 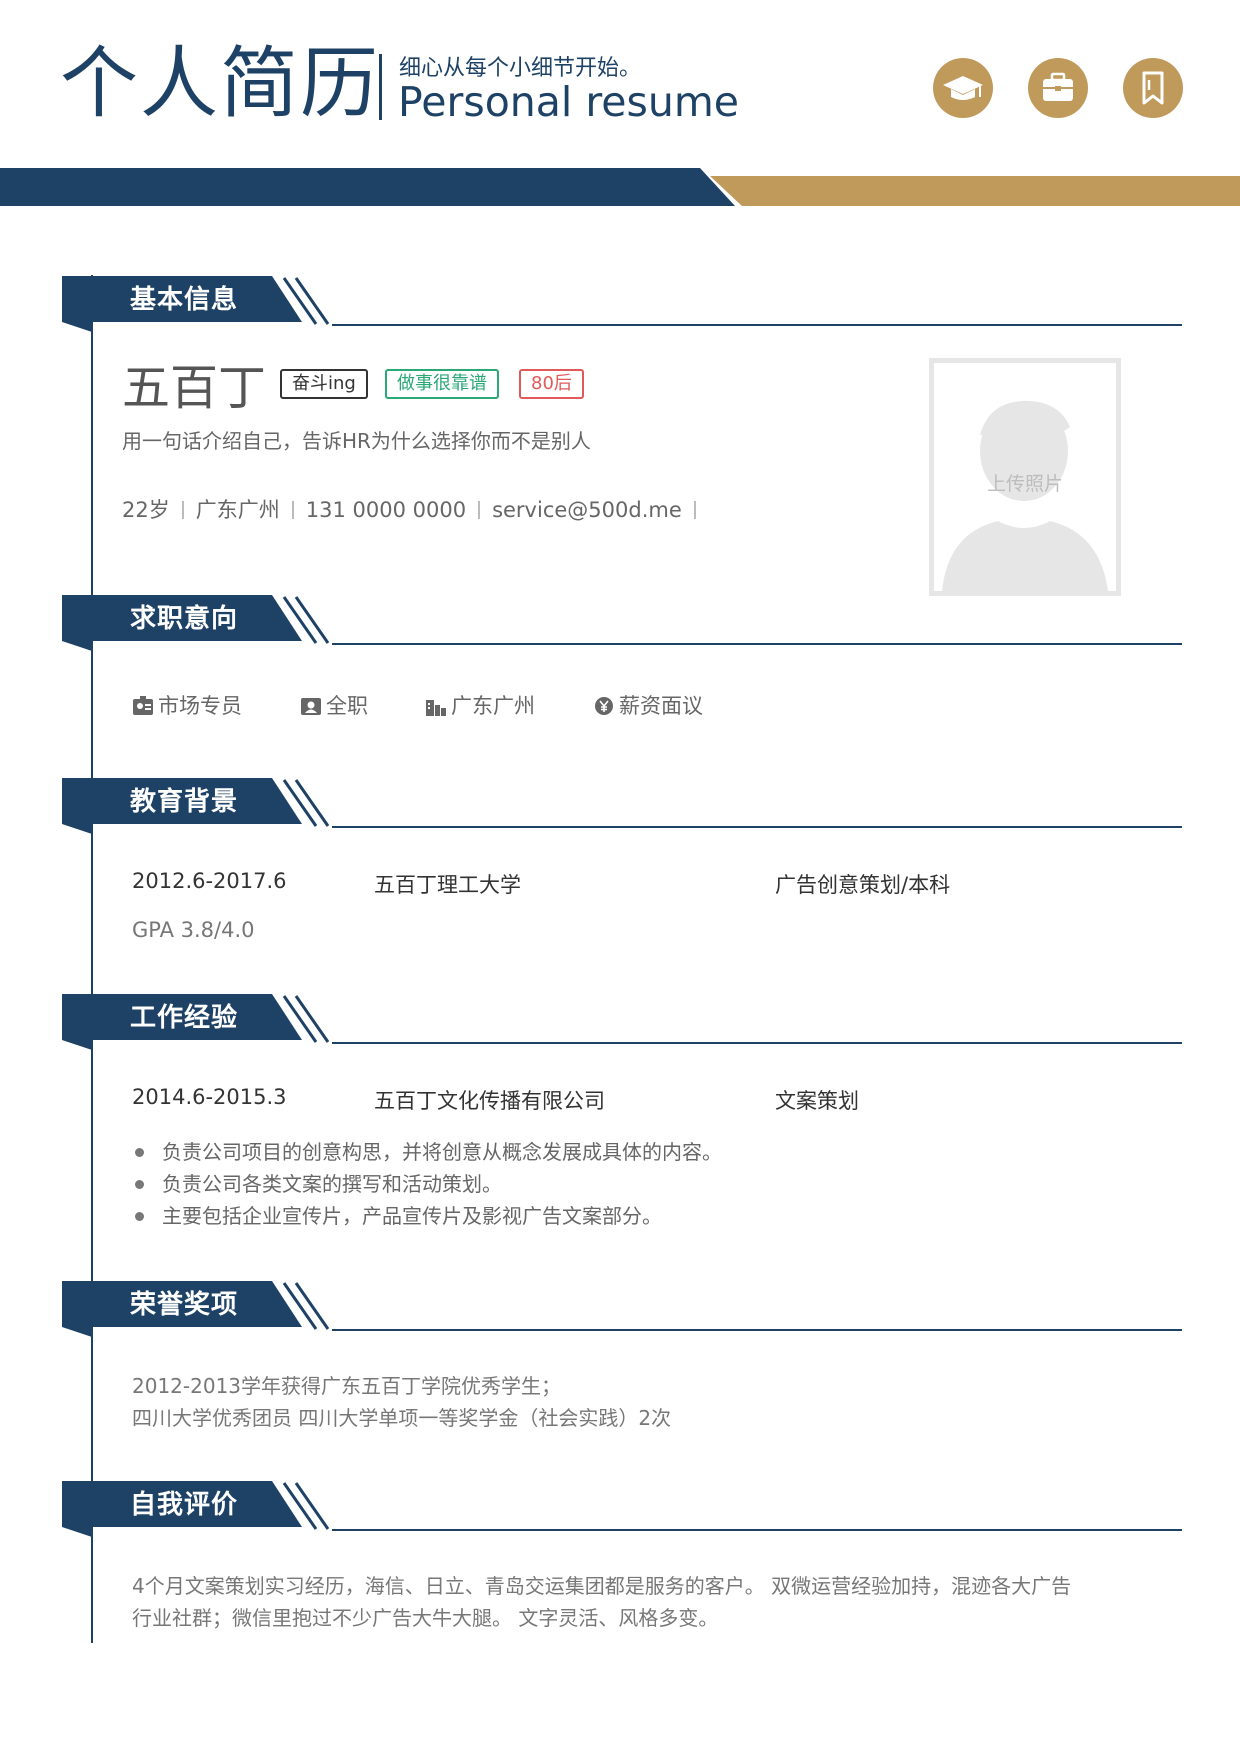 What do you see at coordinates (620, 187) in the screenshot?
I see `header-band` at bounding box center [620, 187].